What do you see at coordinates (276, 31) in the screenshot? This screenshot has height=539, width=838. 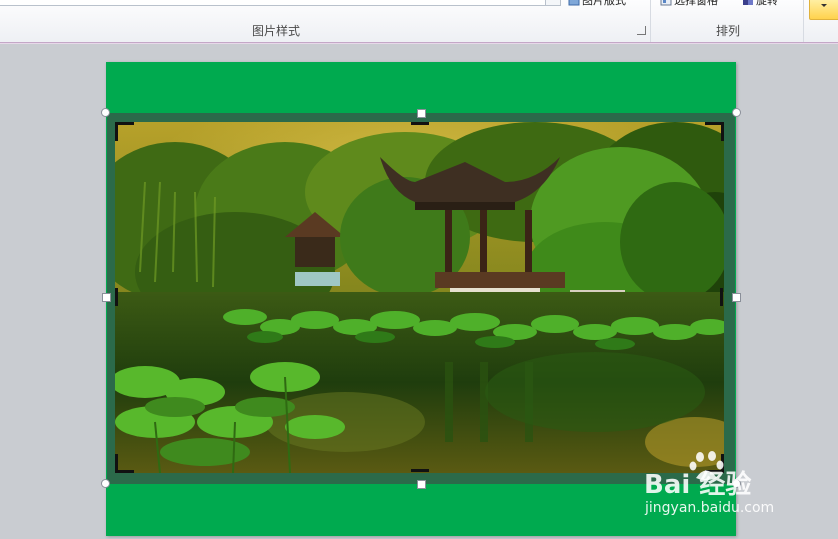 I see `picture-styles-group-label: 图片样式` at bounding box center [276, 31].